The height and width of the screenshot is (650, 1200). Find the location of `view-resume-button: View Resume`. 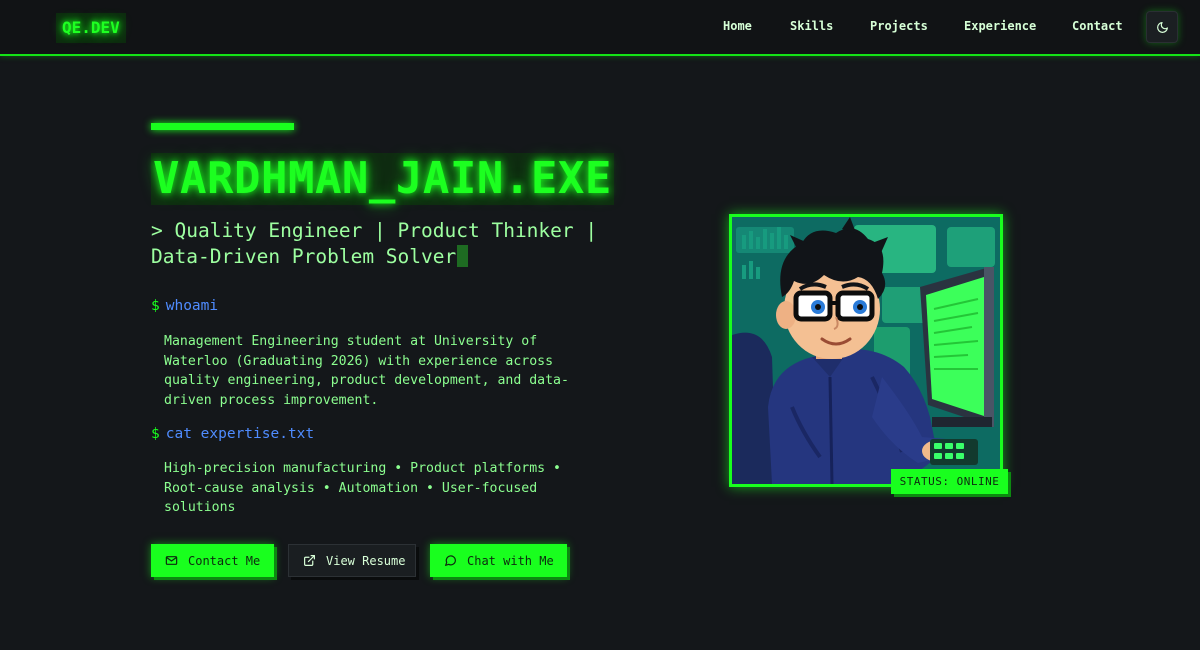

view-resume-button: View Resume is located at coordinates (352, 560).